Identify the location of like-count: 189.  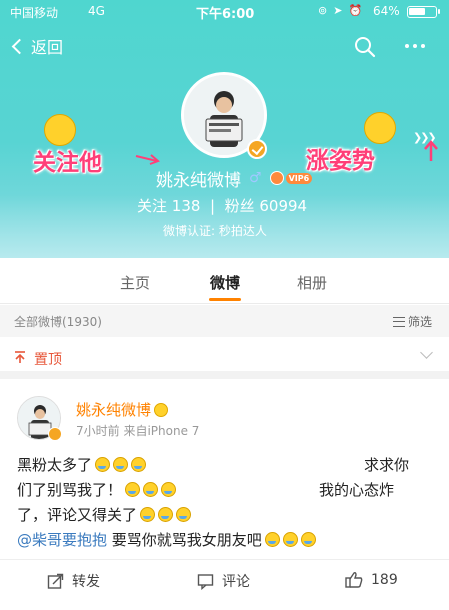
(384, 579).